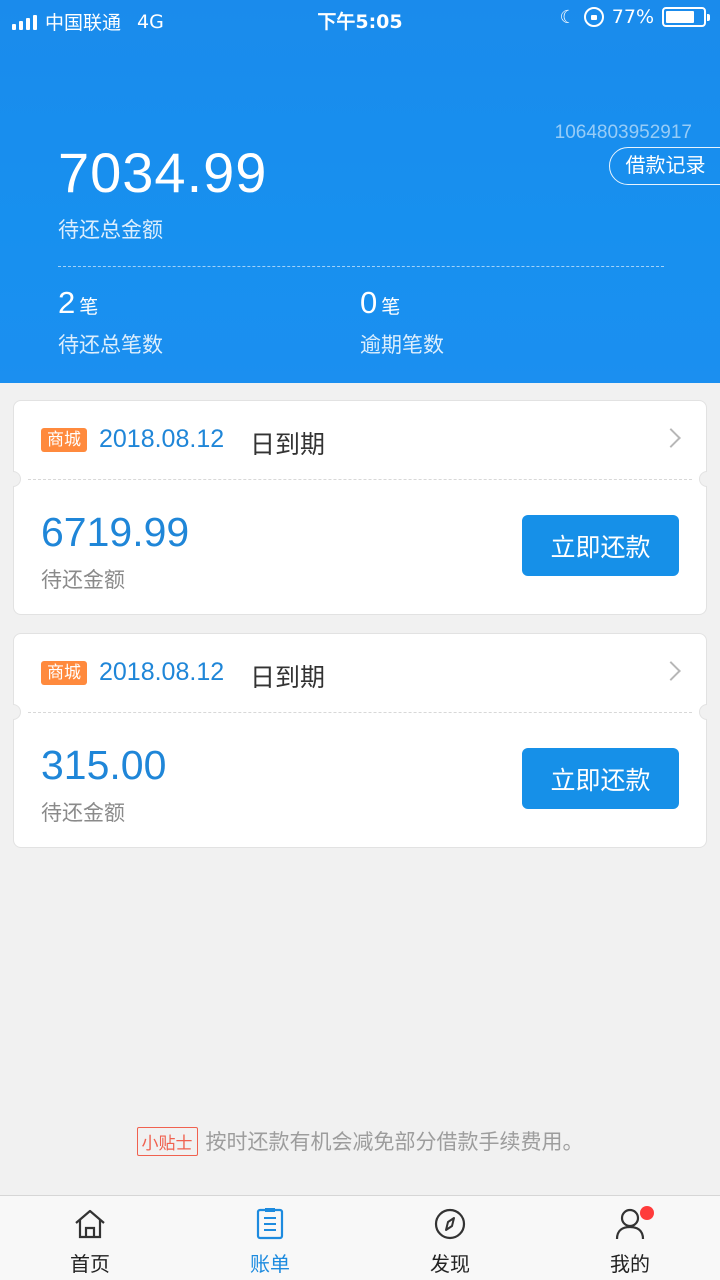 The image size is (720, 1280). I want to click on divider, so click(361, 266).